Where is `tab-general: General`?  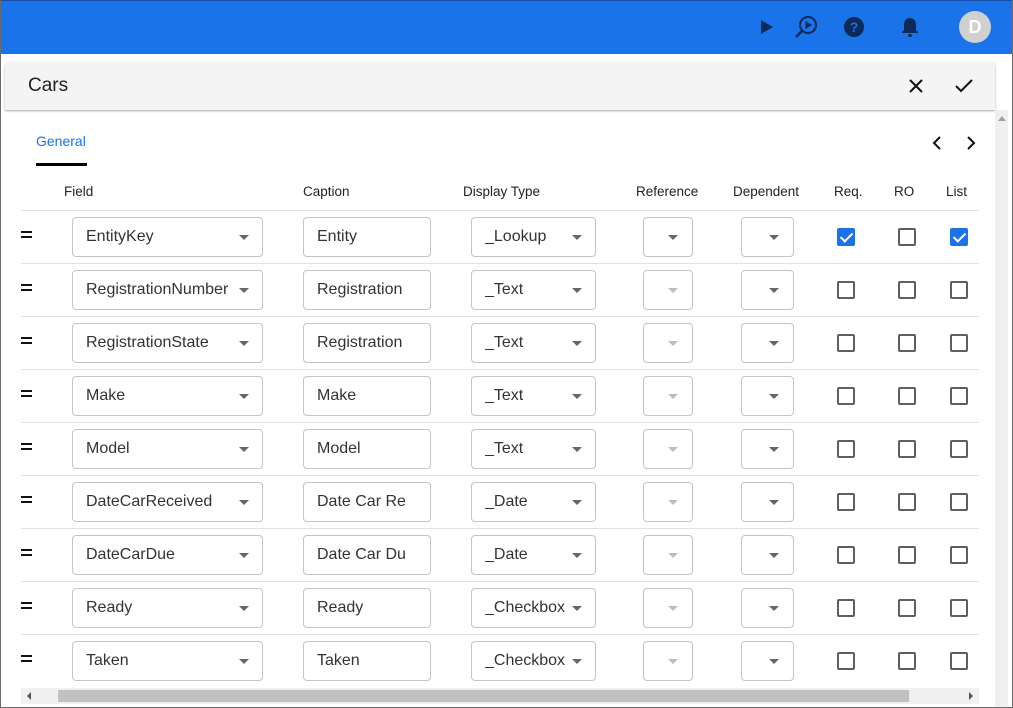
tab-general: General is located at coordinates (61, 141).